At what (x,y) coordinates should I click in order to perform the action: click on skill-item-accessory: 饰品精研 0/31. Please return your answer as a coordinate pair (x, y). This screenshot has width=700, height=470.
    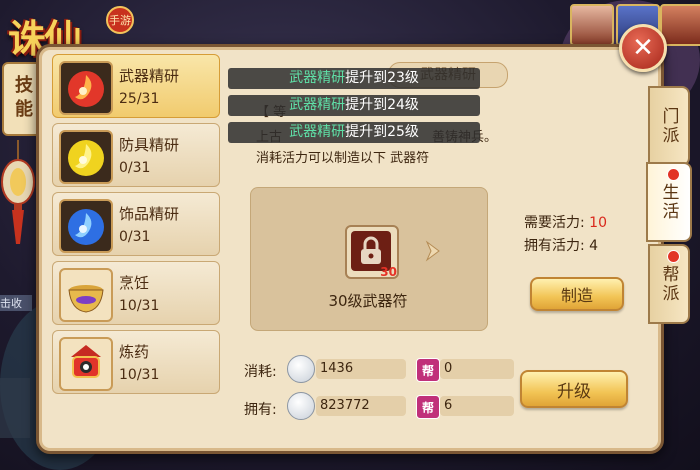
    Looking at the image, I should click on (136, 224).